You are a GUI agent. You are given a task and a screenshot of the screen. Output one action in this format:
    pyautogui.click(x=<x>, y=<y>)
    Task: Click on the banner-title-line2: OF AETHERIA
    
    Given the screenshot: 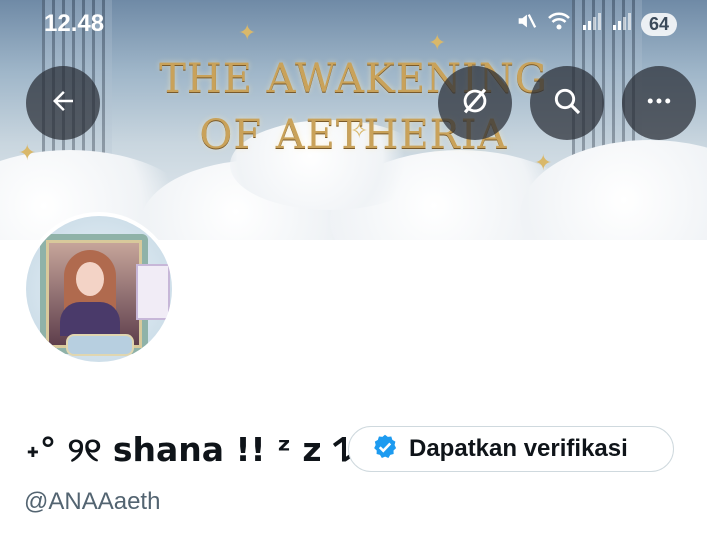 What is the action you would take?
    pyautogui.click(x=353, y=135)
    